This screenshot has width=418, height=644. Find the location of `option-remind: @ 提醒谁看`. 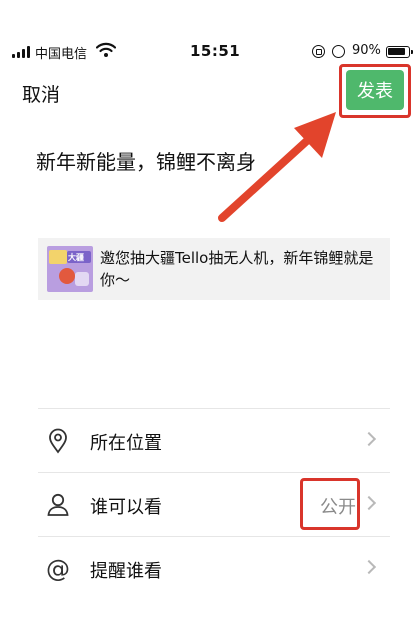

option-remind: @ 提醒谁看 is located at coordinates (214, 568).